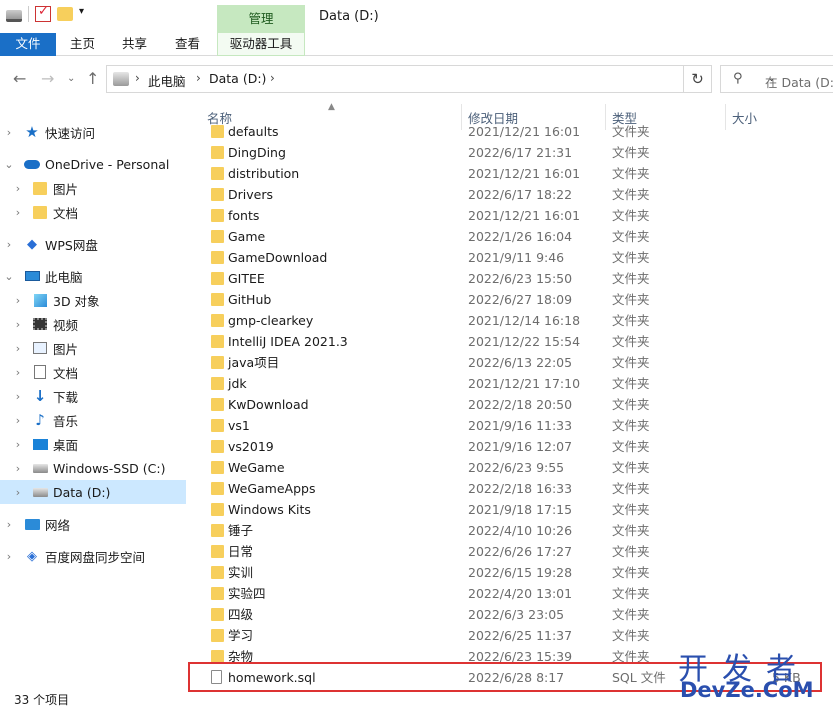  I want to click on folder-row: distribution 2021/12/21 16:01 文件夹, so click(511, 173).